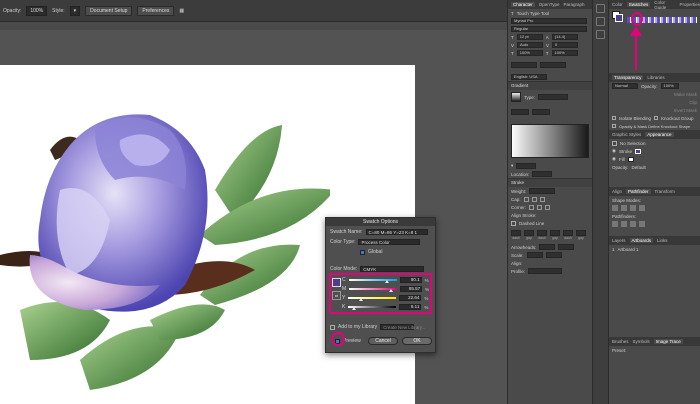 The height and width of the screenshot is (404, 700). Describe the element at coordinates (553, 255) in the screenshot. I see `arrow-scale-end` at that location.